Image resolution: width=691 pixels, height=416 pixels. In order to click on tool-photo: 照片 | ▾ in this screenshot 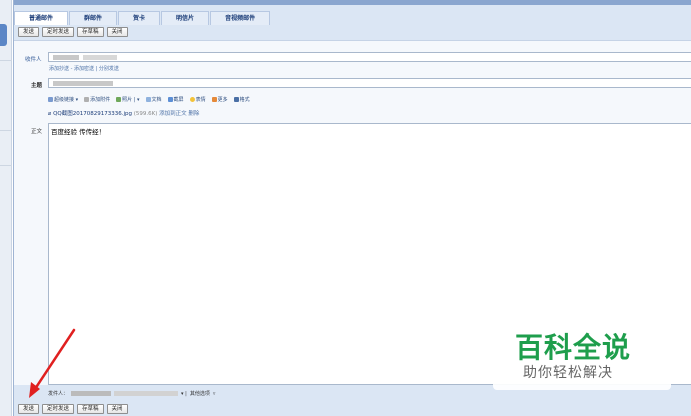, I will do `click(128, 99)`.